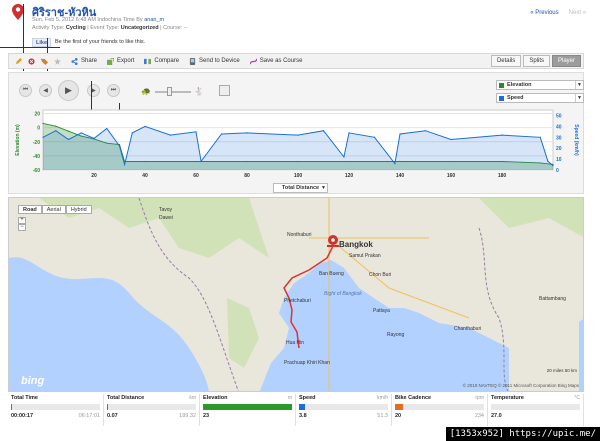  I want to click on stat-temperature: Temperature °C 27.0, so click(536, 410).